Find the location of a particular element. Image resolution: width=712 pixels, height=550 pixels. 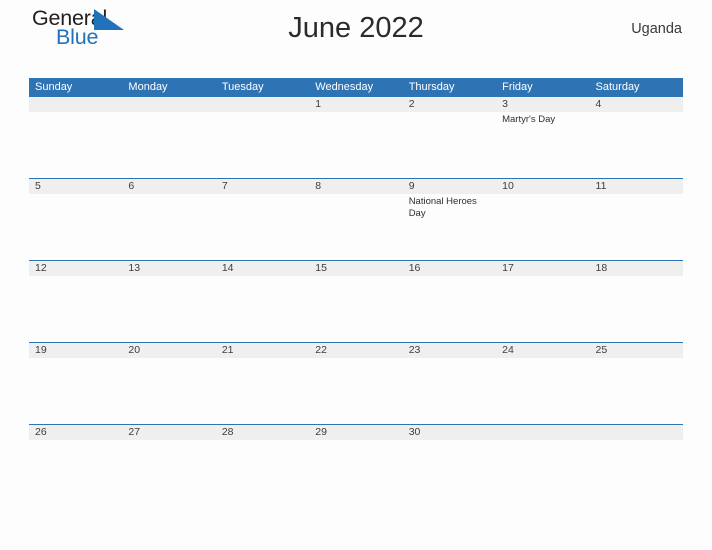

weekday-header-wednesday: Wednesday is located at coordinates (344, 87).